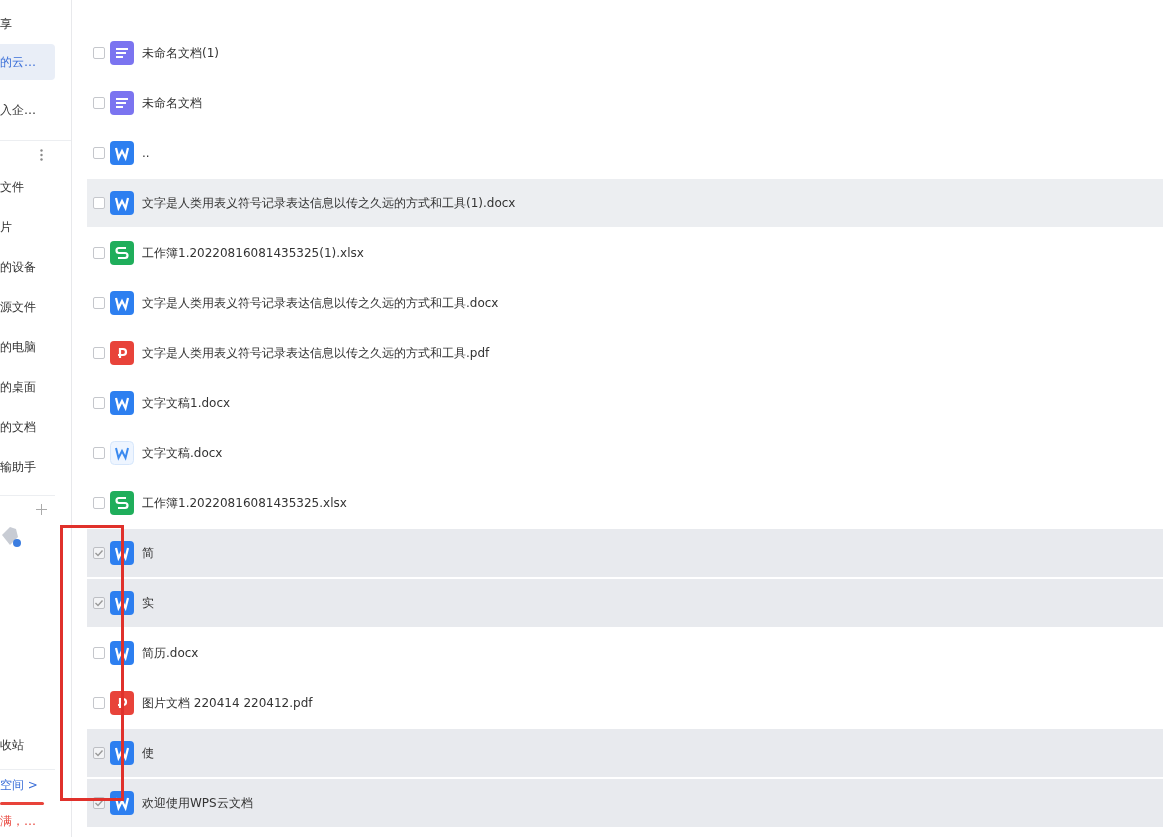 This screenshot has height=837, width=1163. Describe the element at coordinates (320, 303) in the screenshot. I see `file-name: 文字是人类用表义符号记录表达信息以传之久远的方式和工具.docx` at that location.